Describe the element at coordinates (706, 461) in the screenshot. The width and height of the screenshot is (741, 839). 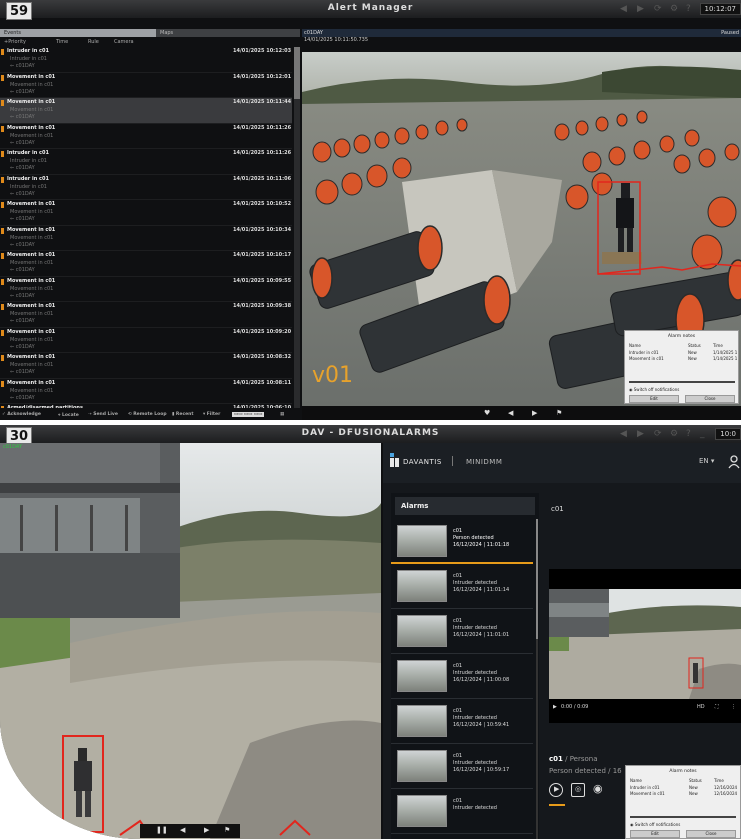
I see `language-selector: EN ▾` at that location.